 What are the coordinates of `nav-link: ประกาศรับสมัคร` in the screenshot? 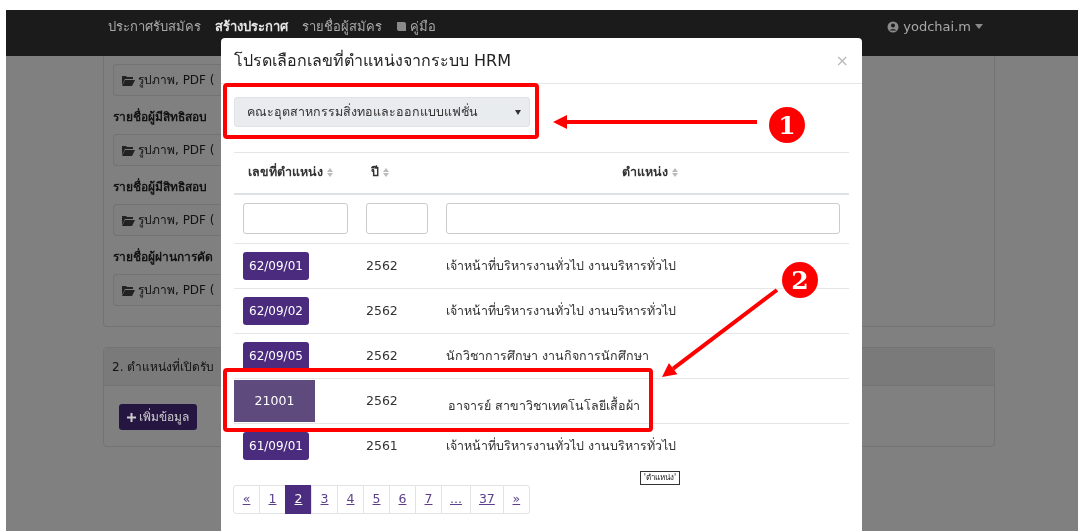 It's located at (154, 27).